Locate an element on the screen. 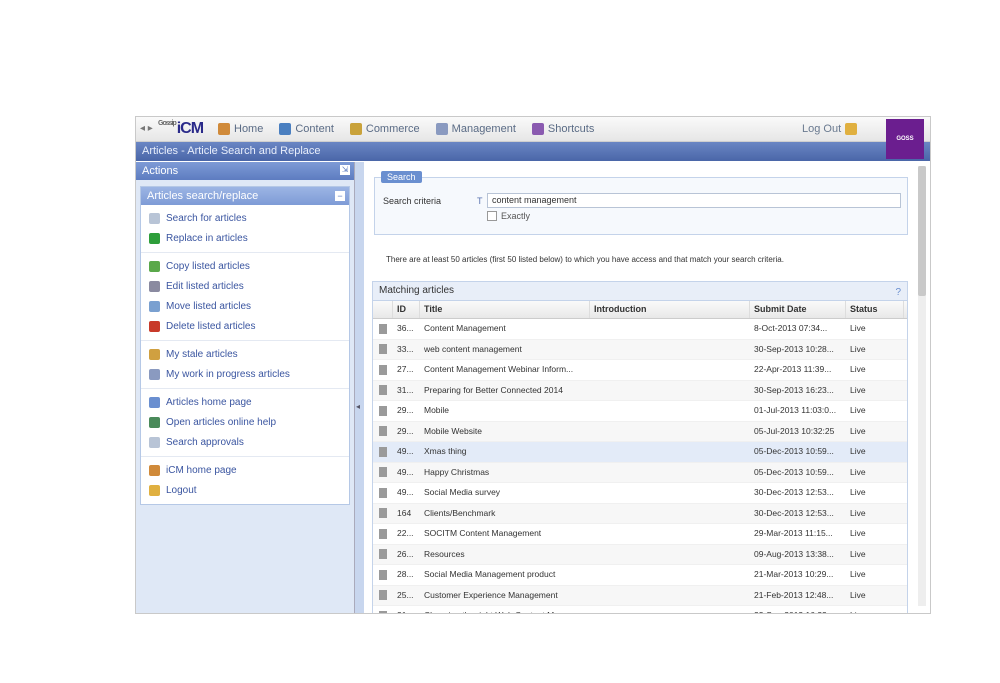 The width and height of the screenshot is (1000, 683). action-icm-home-page: iCM home page is located at coordinates (245, 470).